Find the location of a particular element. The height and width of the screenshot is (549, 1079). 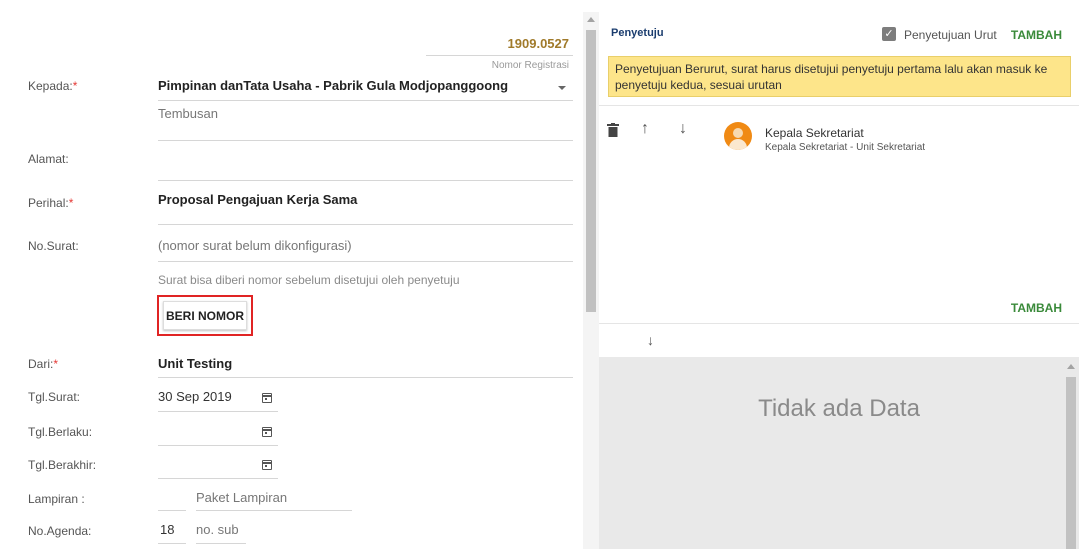

perihal-underline is located at coordinates (365, 224).